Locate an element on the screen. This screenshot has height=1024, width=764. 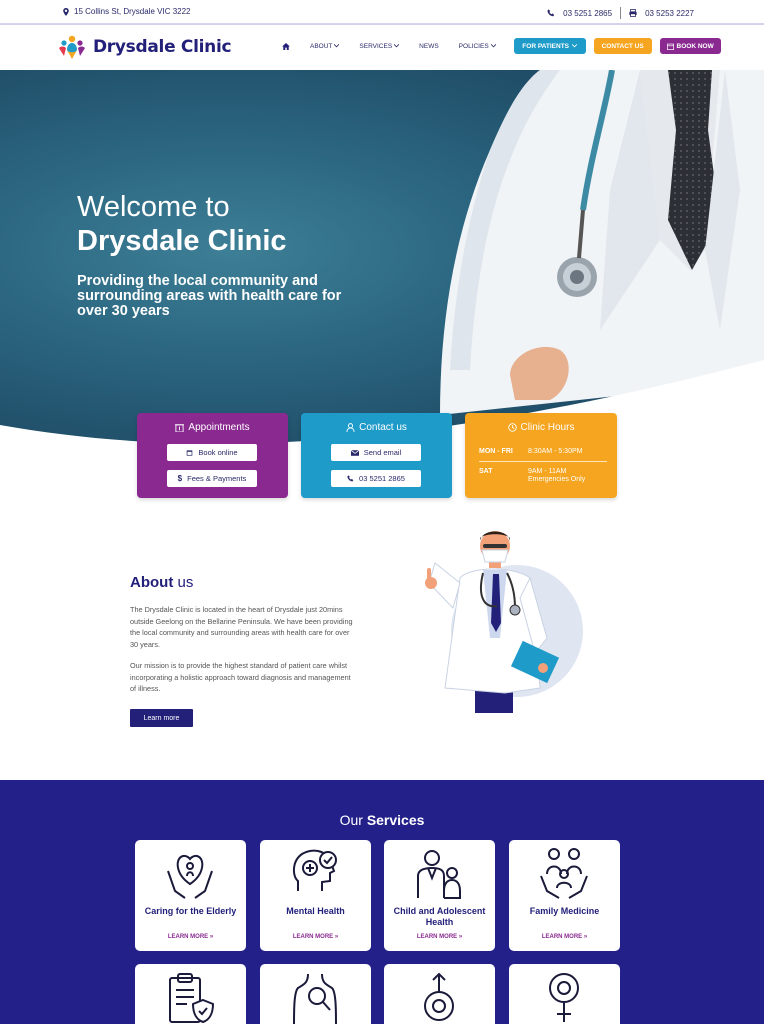
service-label: Family Medicine is located at coordinates (564, 911).